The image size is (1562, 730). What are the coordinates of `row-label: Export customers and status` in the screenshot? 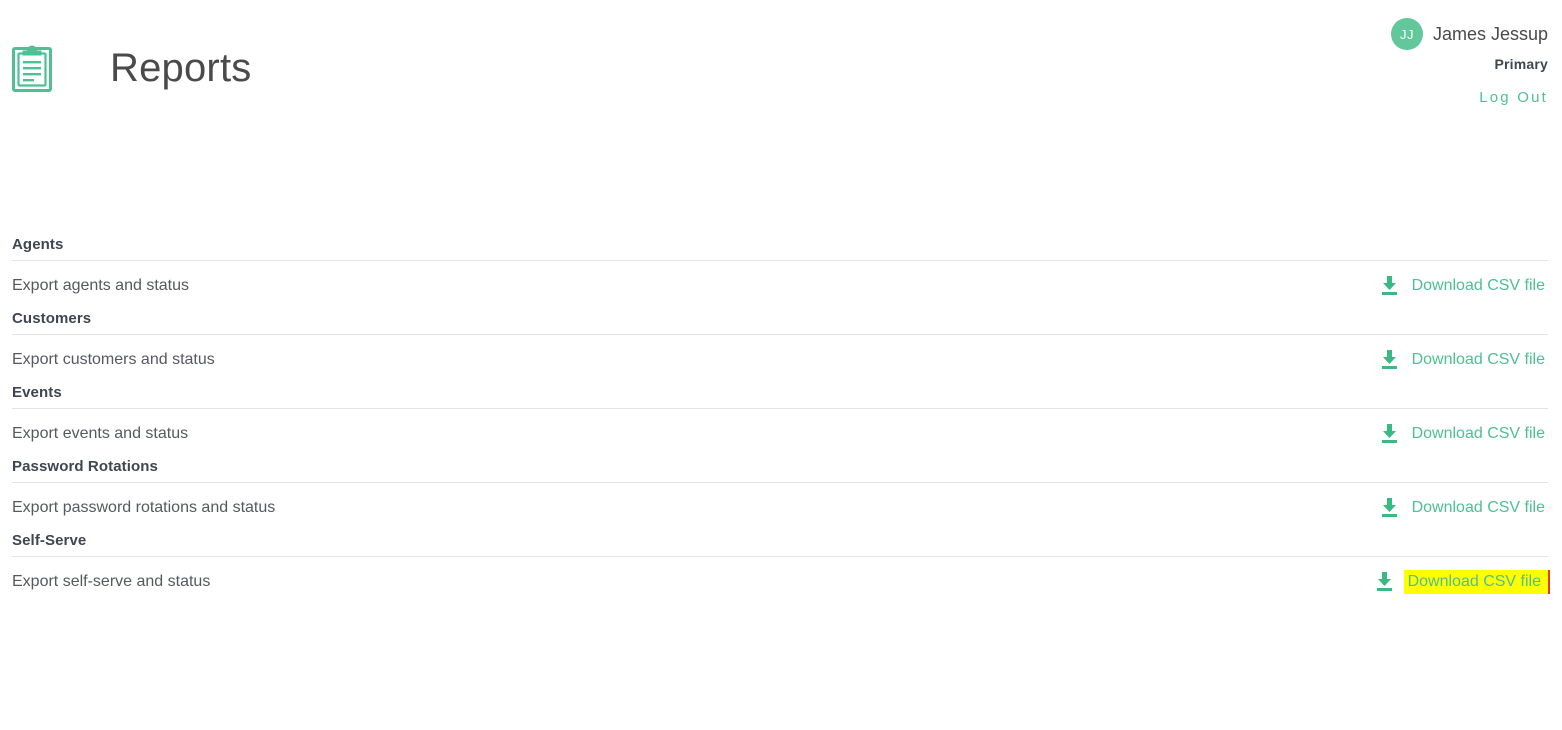 It's located at (113, 359).